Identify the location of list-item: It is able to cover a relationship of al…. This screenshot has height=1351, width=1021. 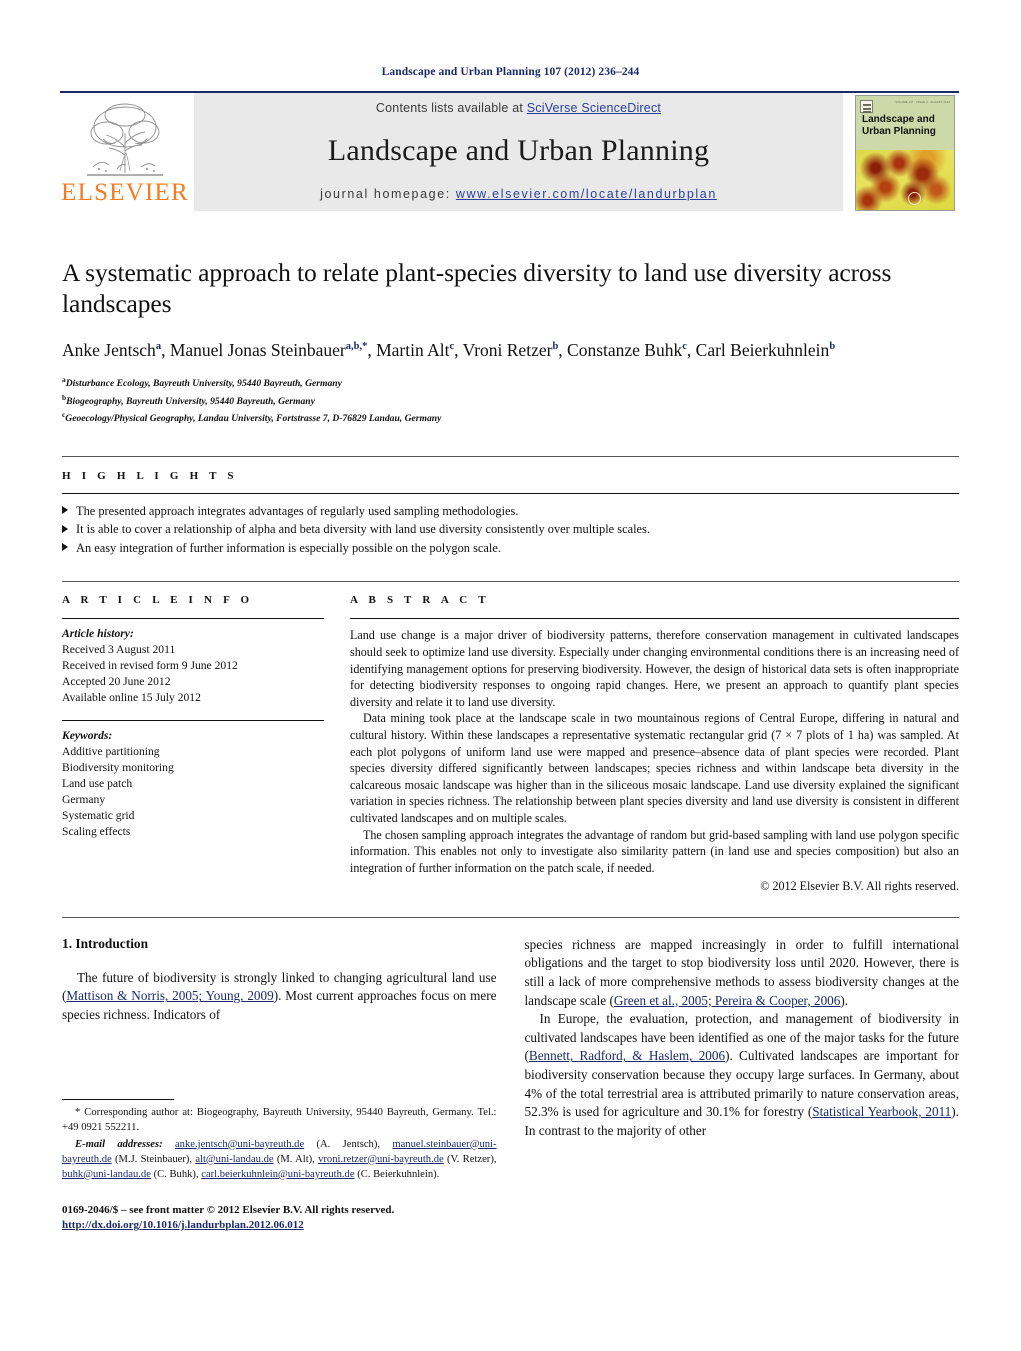
(510, 529).